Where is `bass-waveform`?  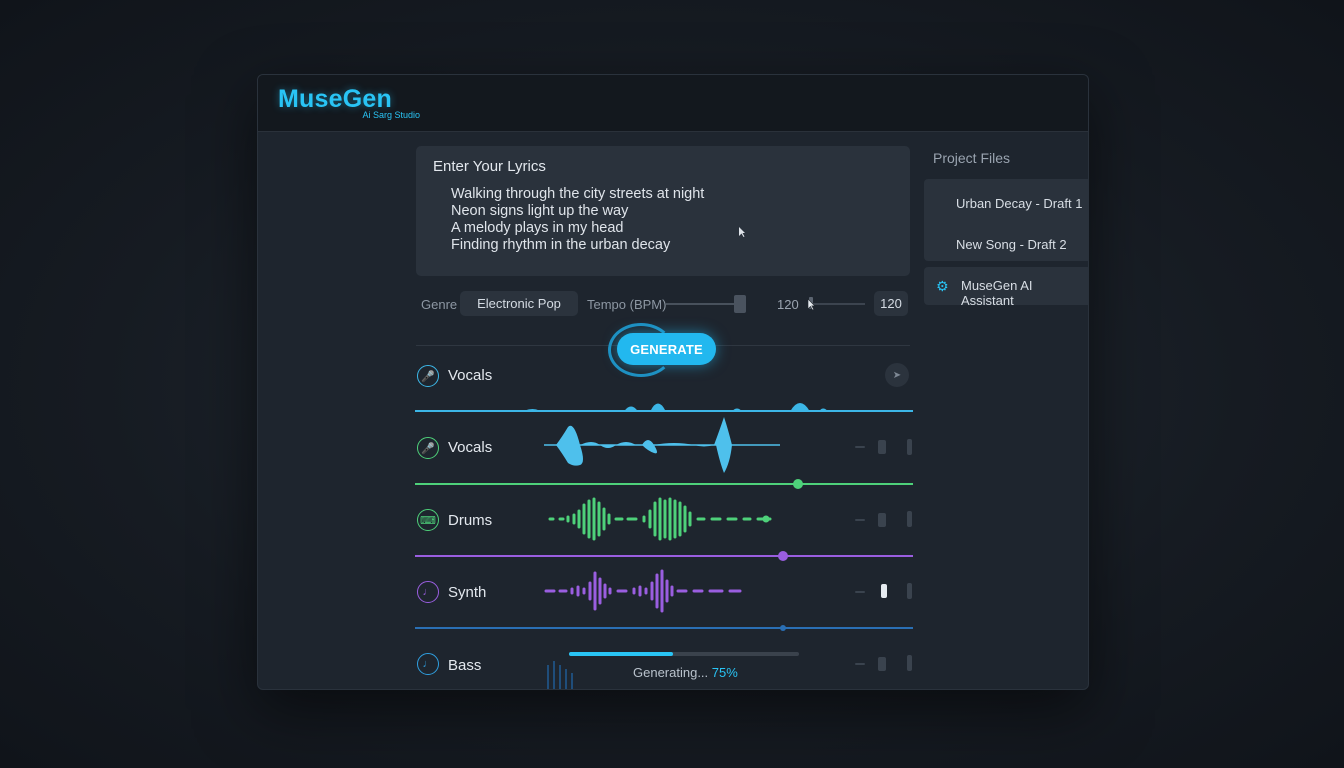 bass-waveform is located at coordinates (560, 675).